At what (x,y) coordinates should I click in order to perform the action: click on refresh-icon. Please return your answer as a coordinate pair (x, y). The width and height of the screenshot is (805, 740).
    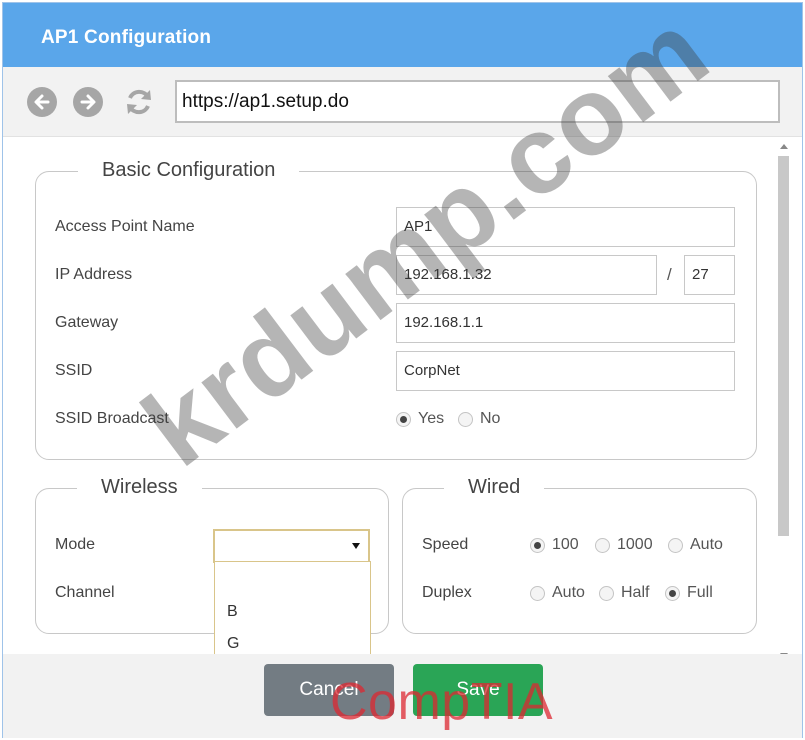
    Looking at the image, I should click on (139, 102).